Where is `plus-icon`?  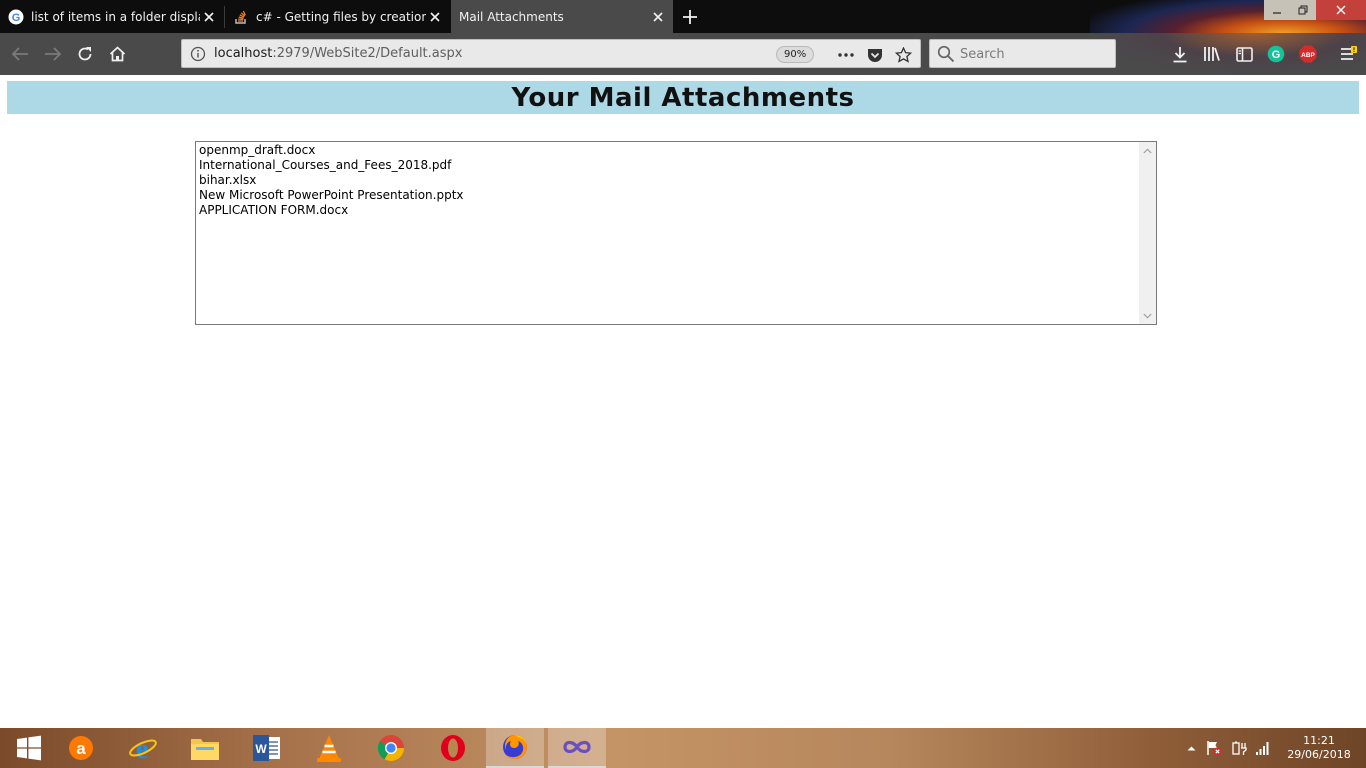
plus-icon is located at coordinates (690, 17).